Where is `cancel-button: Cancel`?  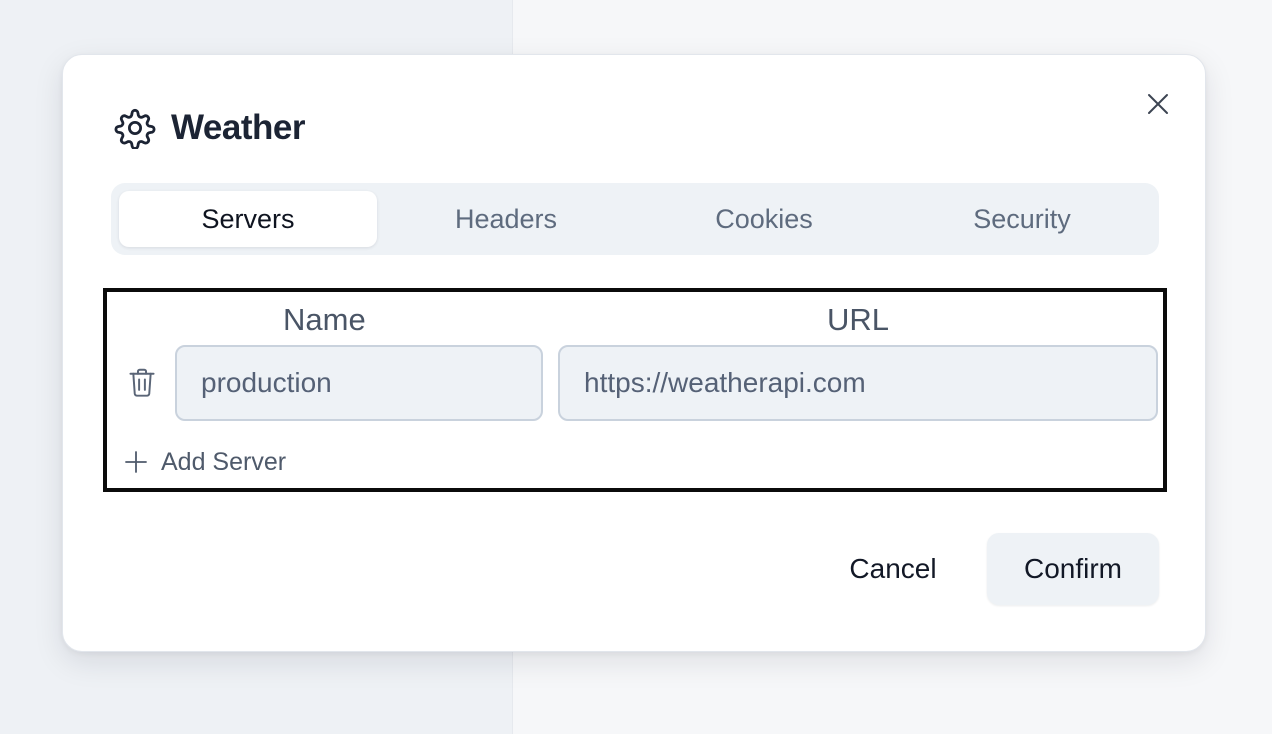 cancel-button: Cancel is located at coordinates (893, 569).